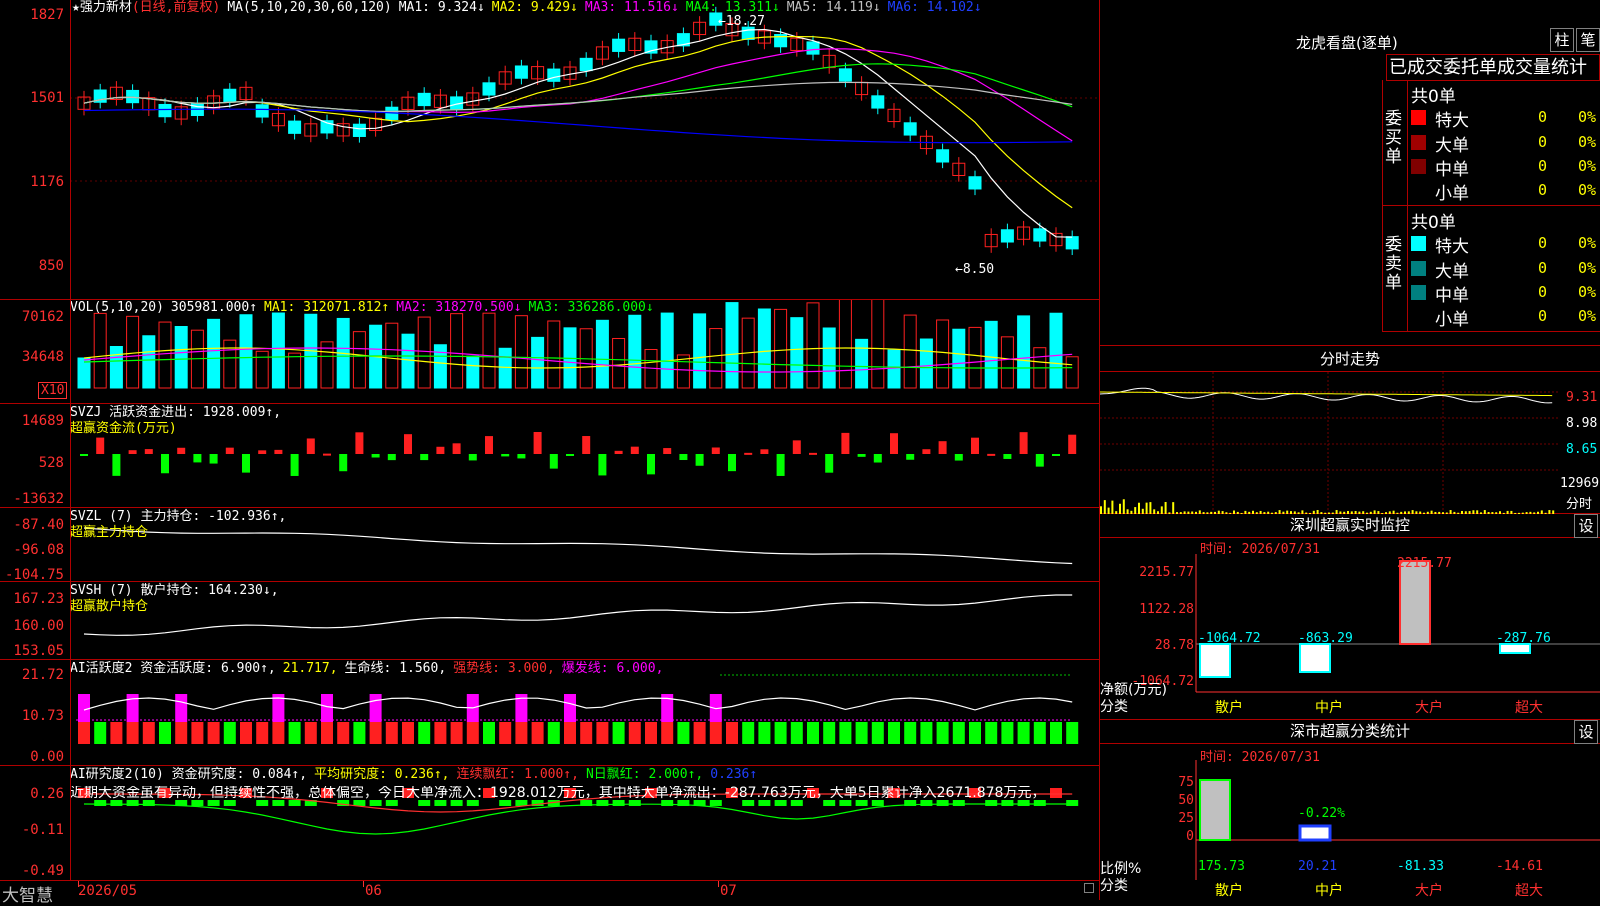 This screenshot has width=1600, height=906. I want to click on vol-label: VOL(5,10,20), so click(117, 307).